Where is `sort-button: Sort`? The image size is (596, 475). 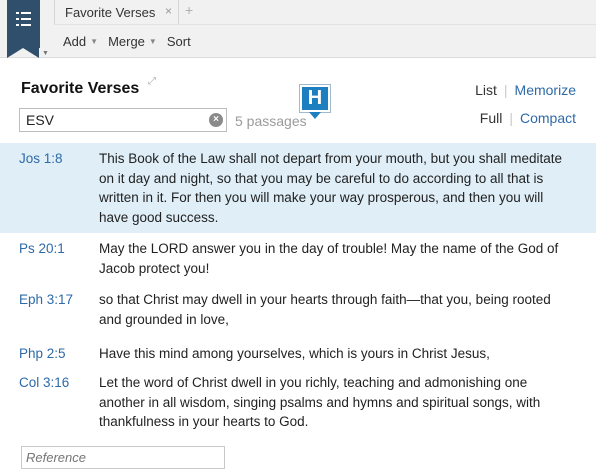
sort-button: Sort is located at coordinates (179, 41).